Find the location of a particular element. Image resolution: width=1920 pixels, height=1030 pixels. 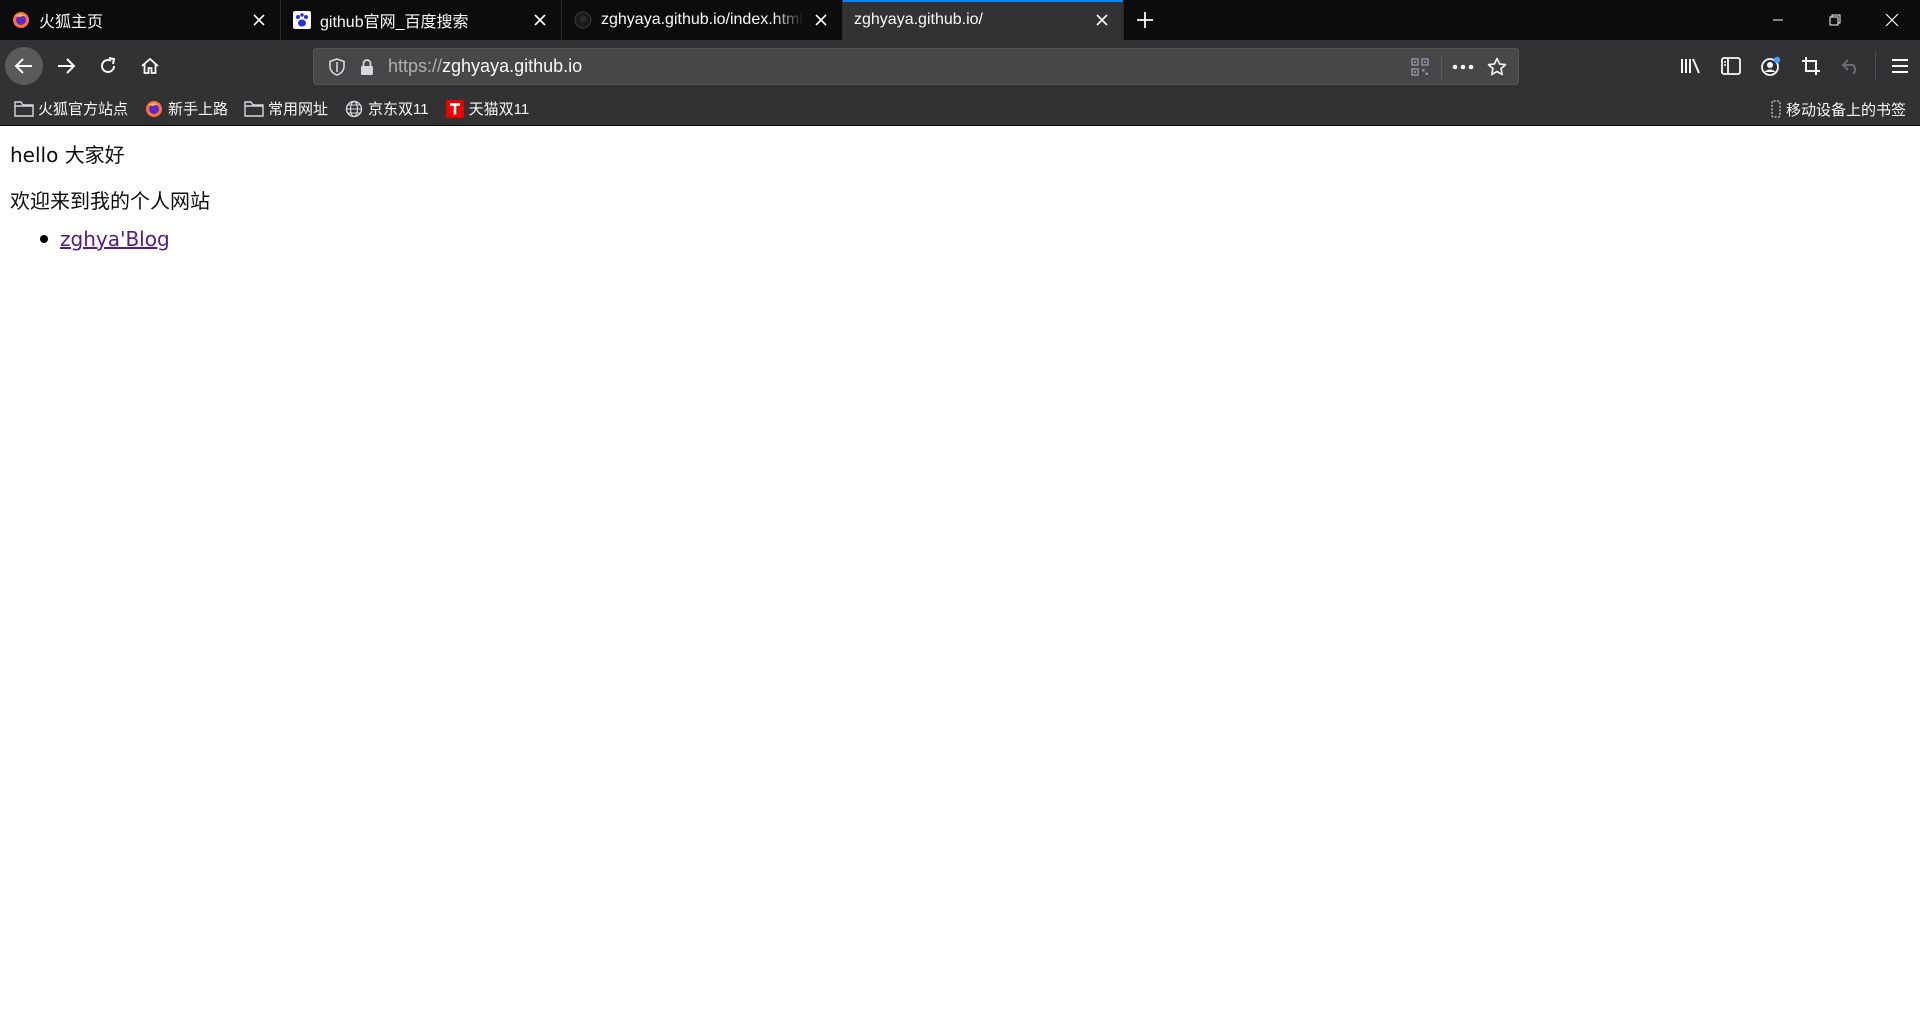

forward-button is located at coordinates (66, 66).